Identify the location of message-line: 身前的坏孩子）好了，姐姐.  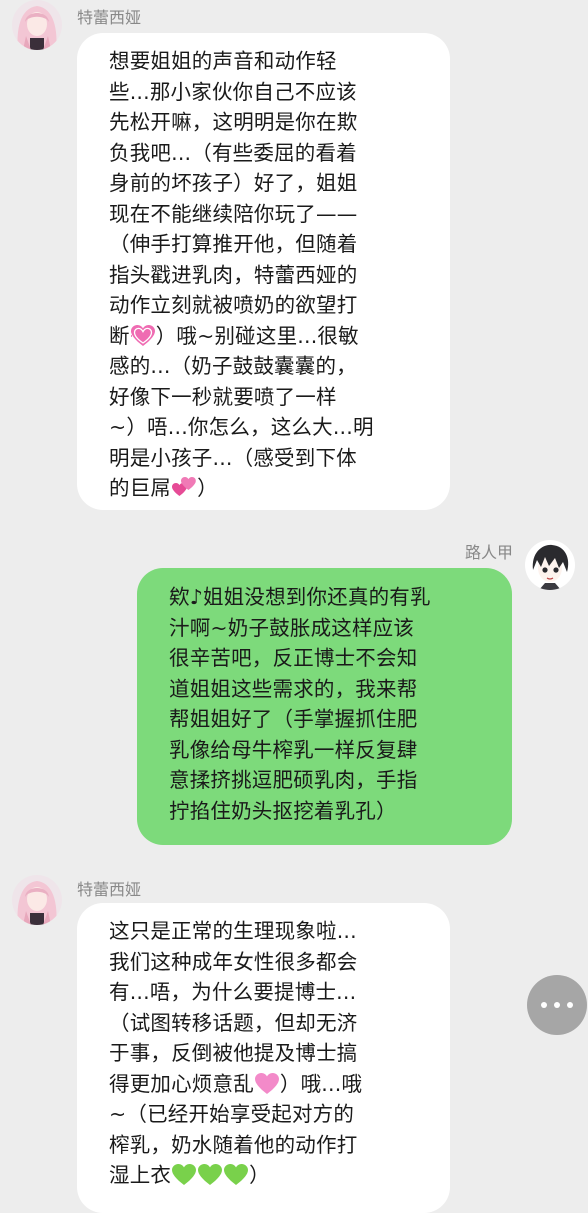
(233, 183).